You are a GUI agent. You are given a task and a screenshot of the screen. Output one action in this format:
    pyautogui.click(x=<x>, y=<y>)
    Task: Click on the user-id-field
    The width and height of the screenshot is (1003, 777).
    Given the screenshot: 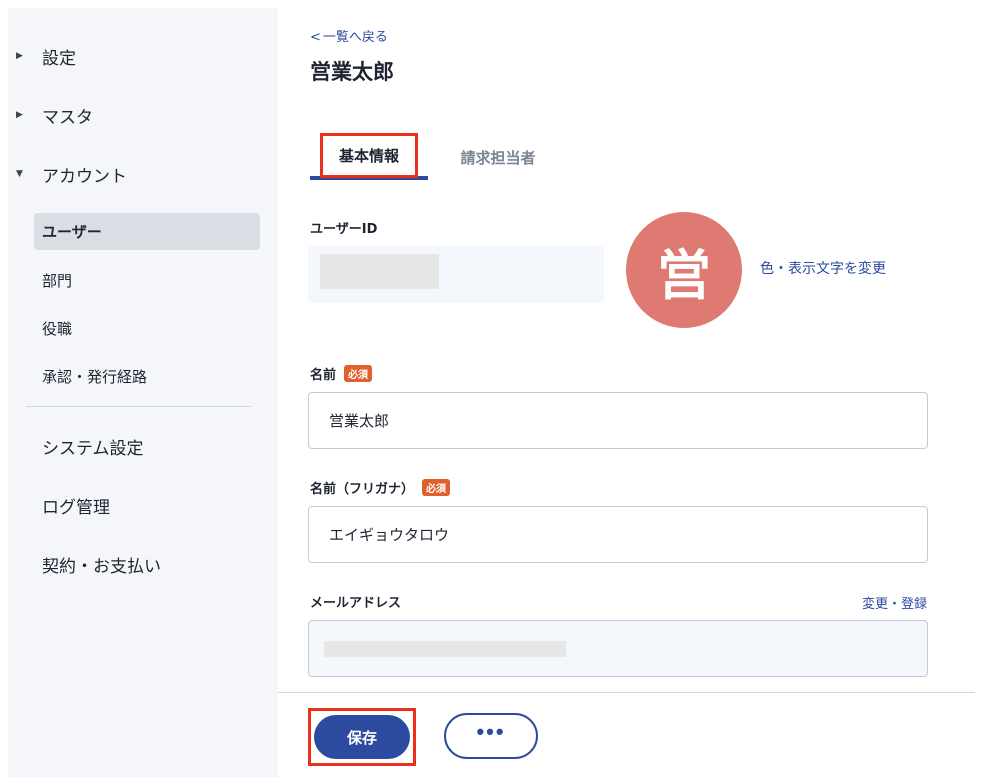 What is the action you would take?
    pyautogui.click(x=456, y=274)
    